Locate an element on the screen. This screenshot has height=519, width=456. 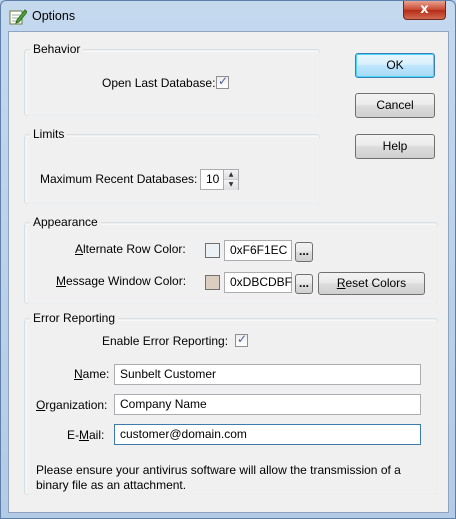
behavior-group: Behavior Open Last Database: ✓ is located at coordinates (172, 79).